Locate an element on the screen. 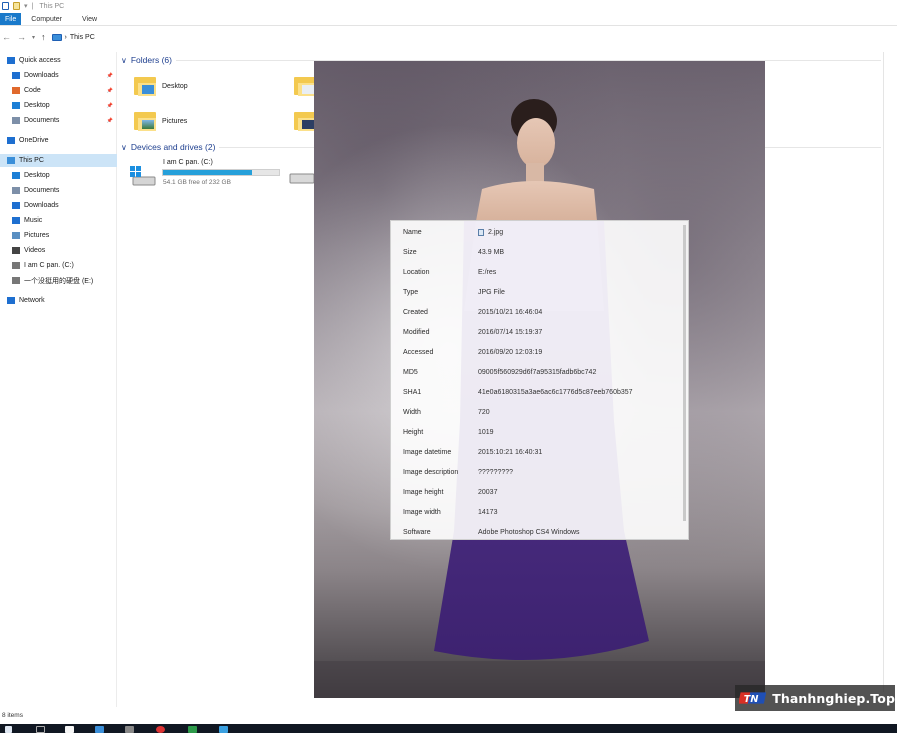  sidebar-item-label: Downloads is located at coordinates (41, 75).